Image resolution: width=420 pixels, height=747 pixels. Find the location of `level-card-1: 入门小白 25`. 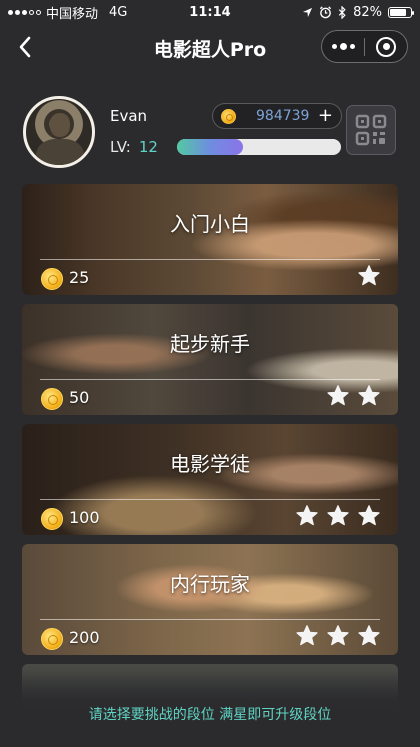

level-card-1: 入门小白 25 is located at coordinates (210, 239).